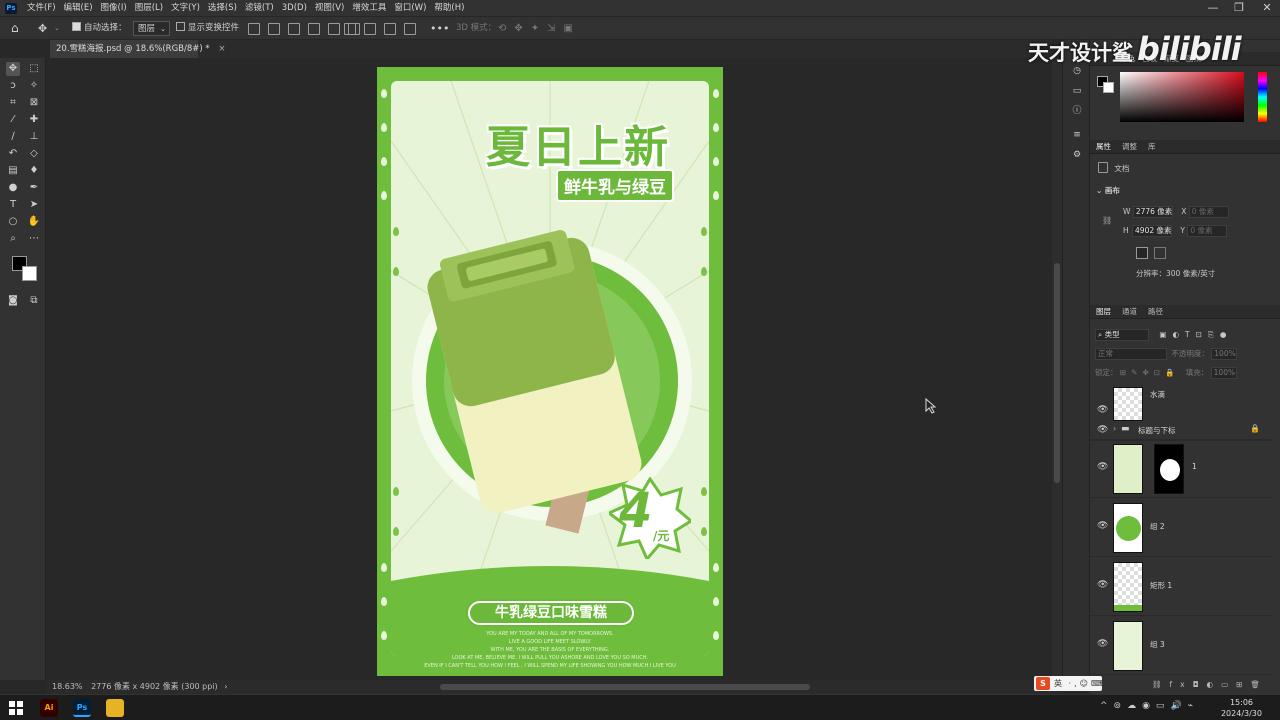 This screenshot has height=720, width=1280. I want to click on path-select-tool-icon: ➤, so click(34, 205).